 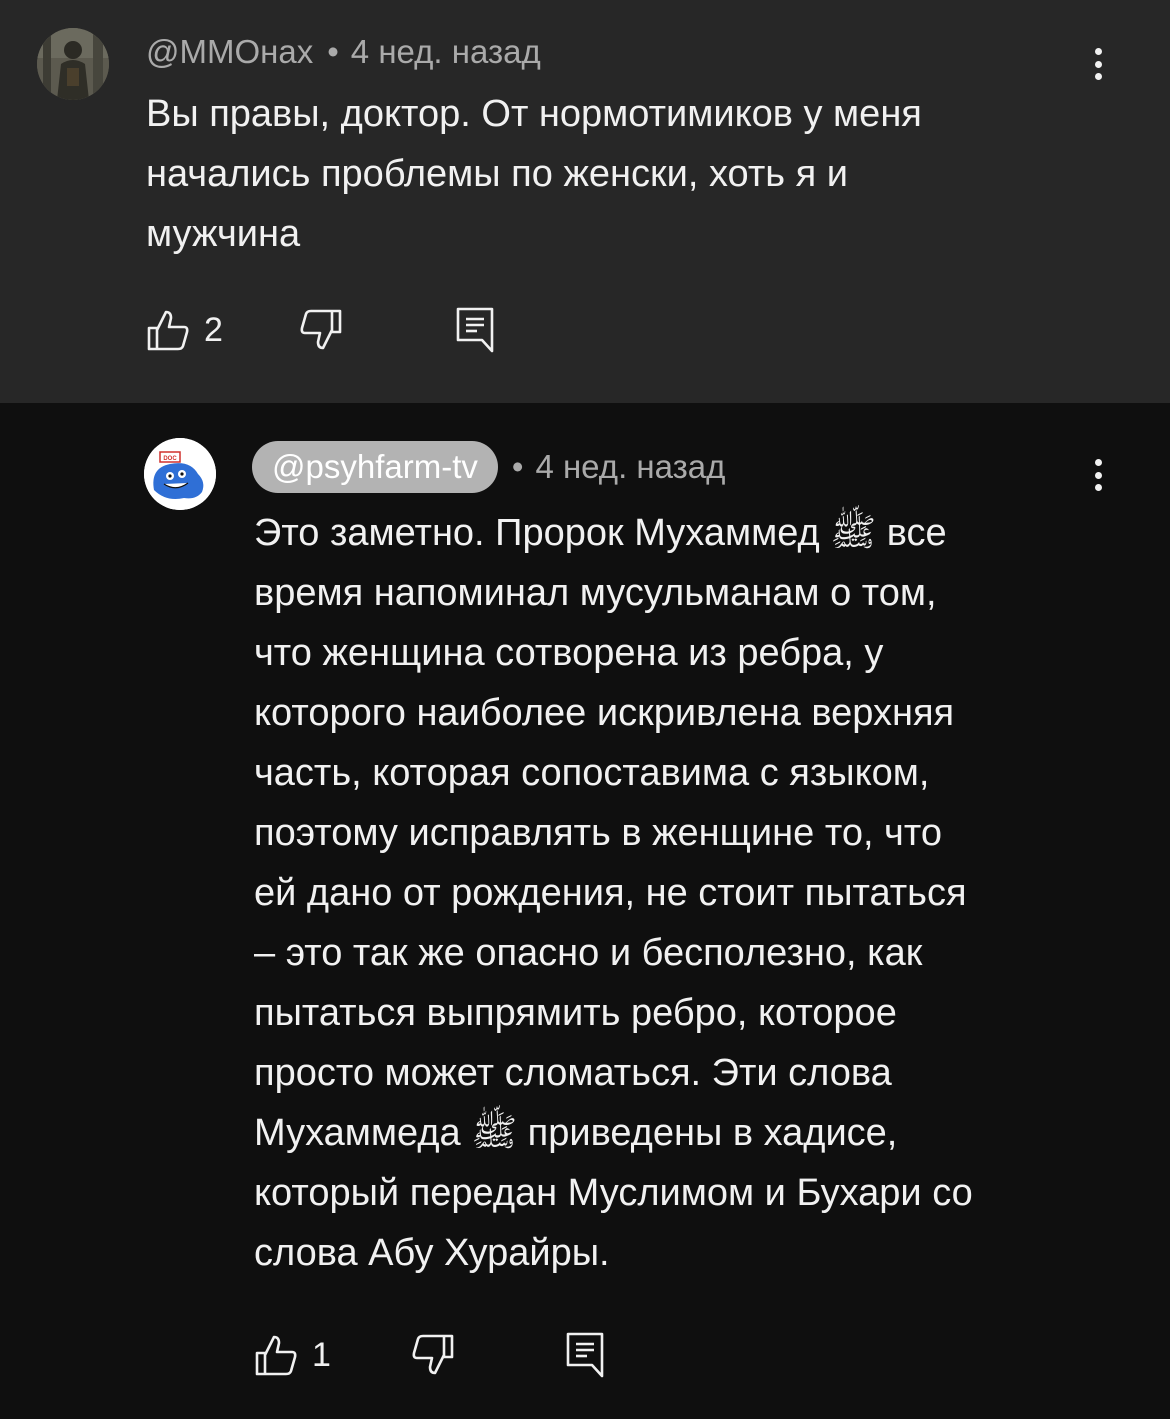 I want to click on like-button: 1, so click(x=292, y=1355).